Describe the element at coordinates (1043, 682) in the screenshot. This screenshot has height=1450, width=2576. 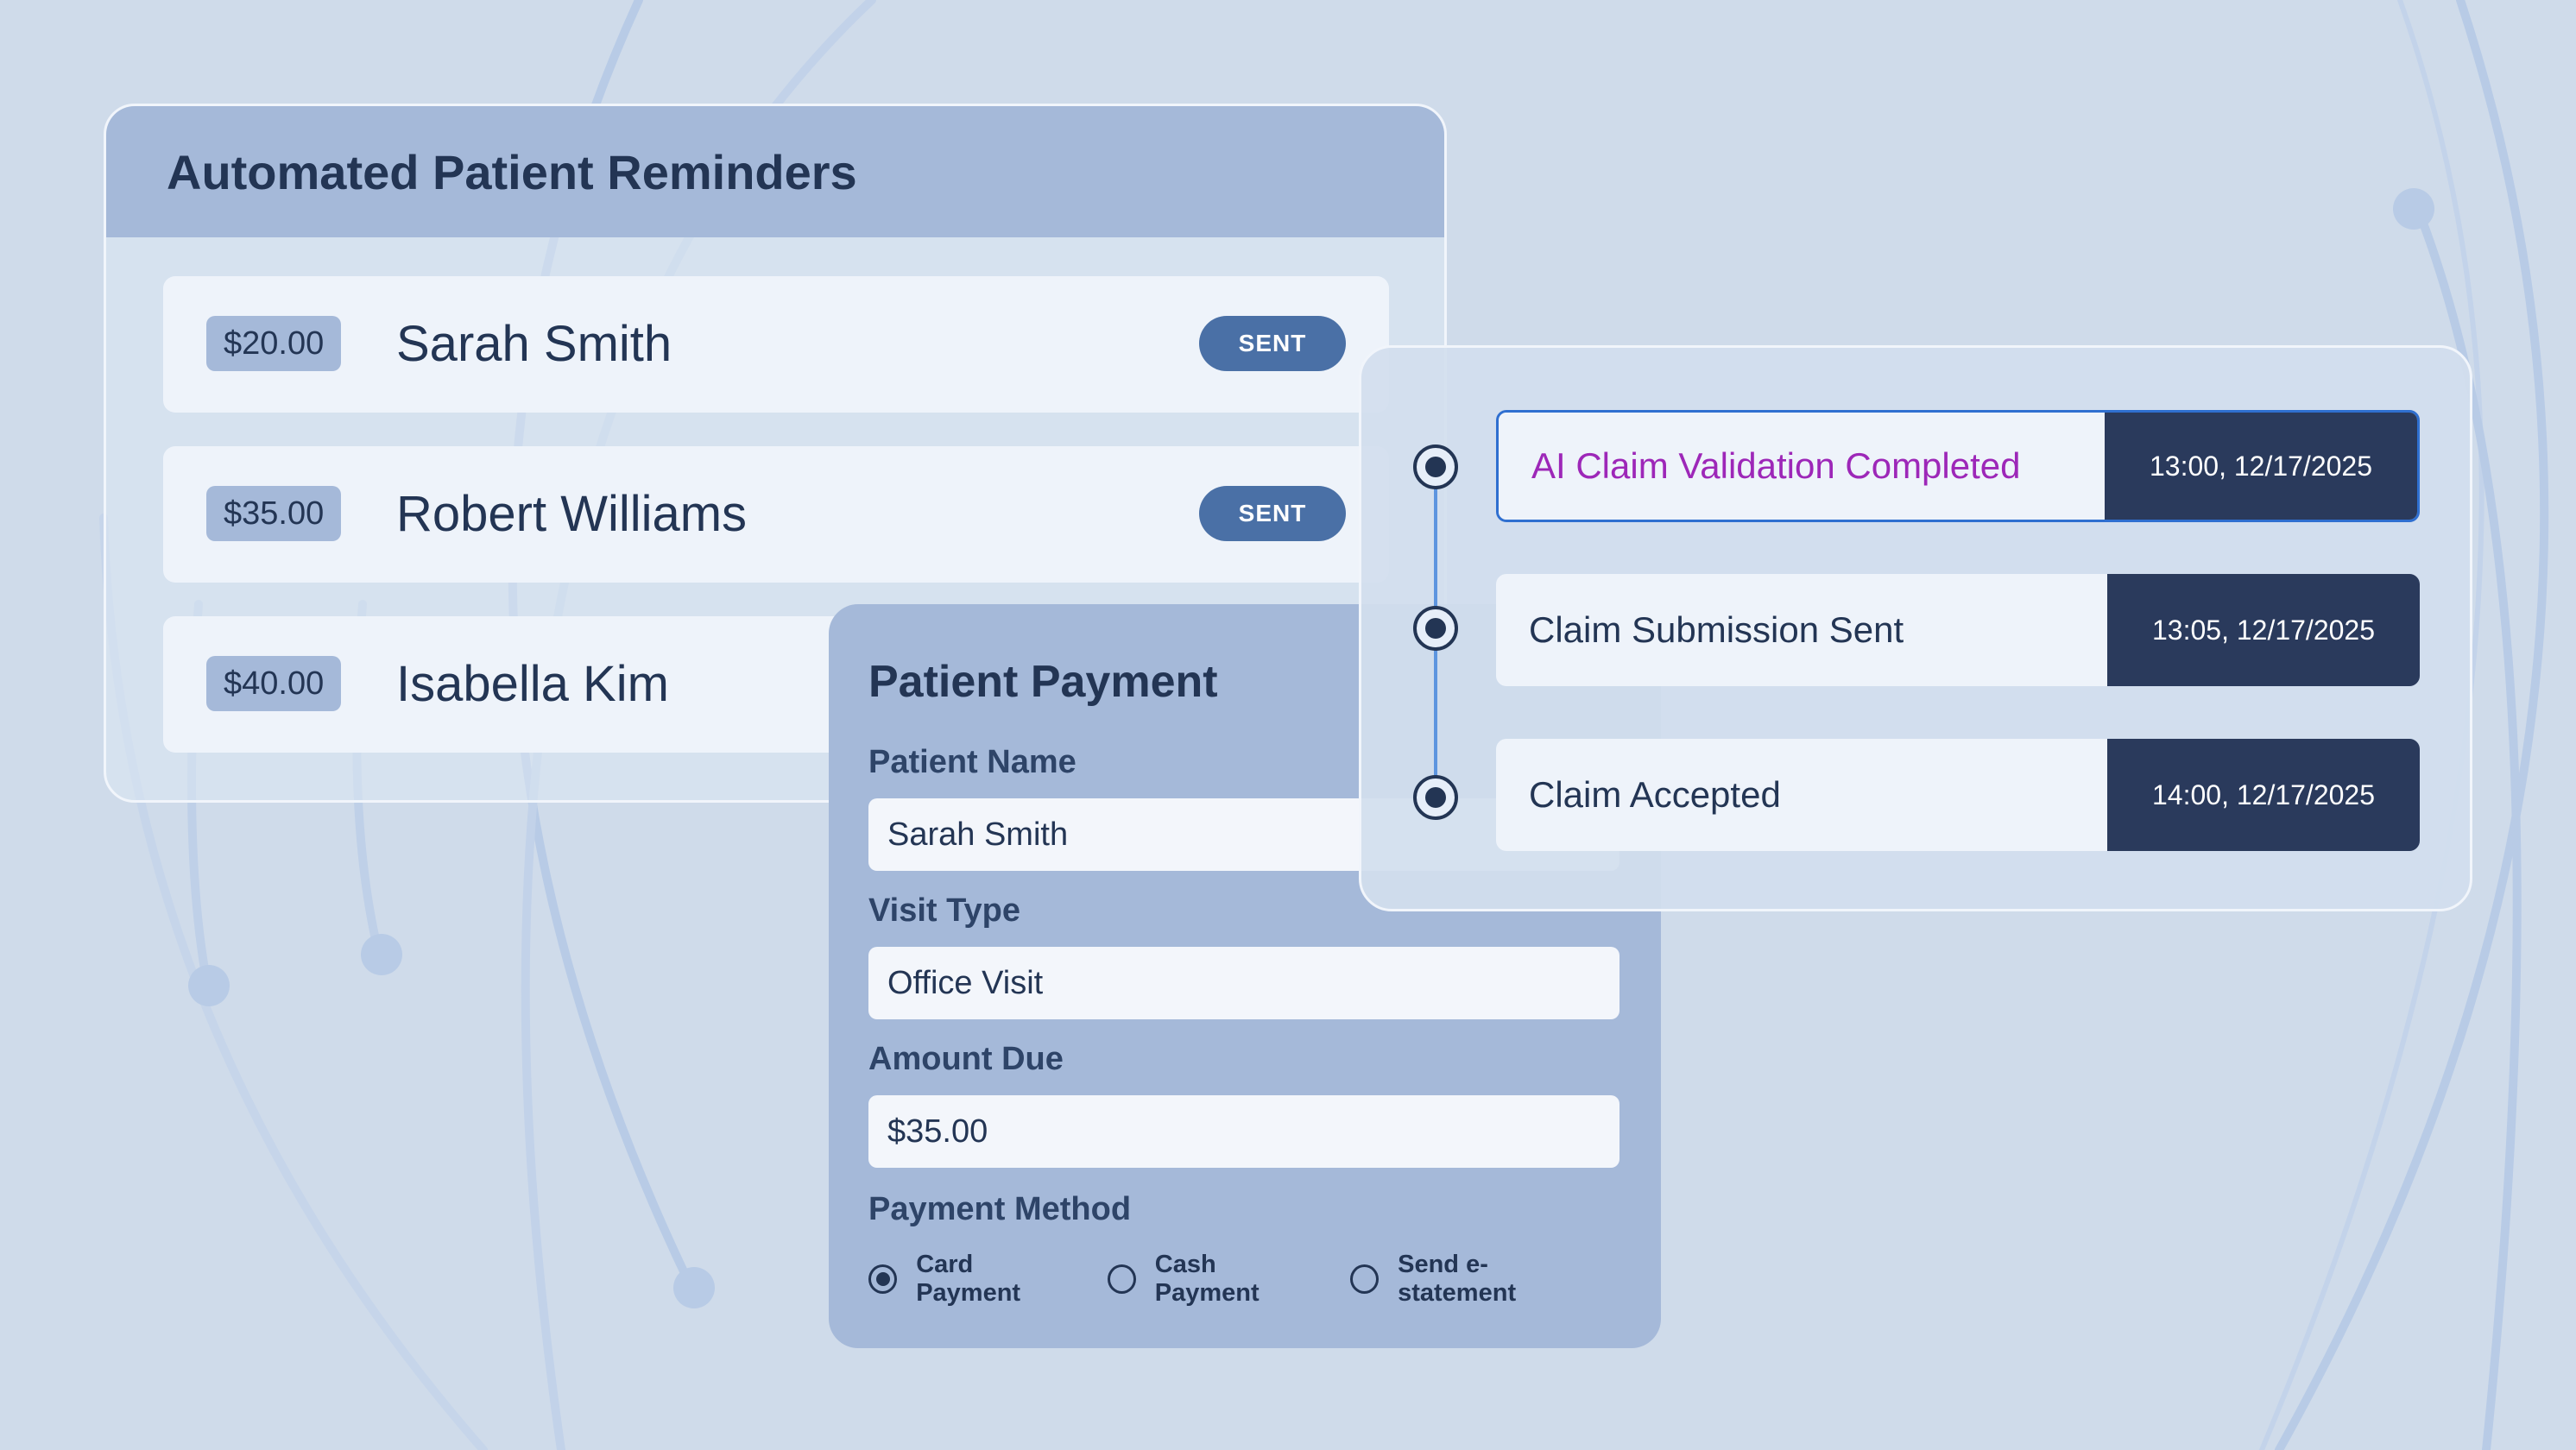
I see `payment-title: Patient Payment` at that location.